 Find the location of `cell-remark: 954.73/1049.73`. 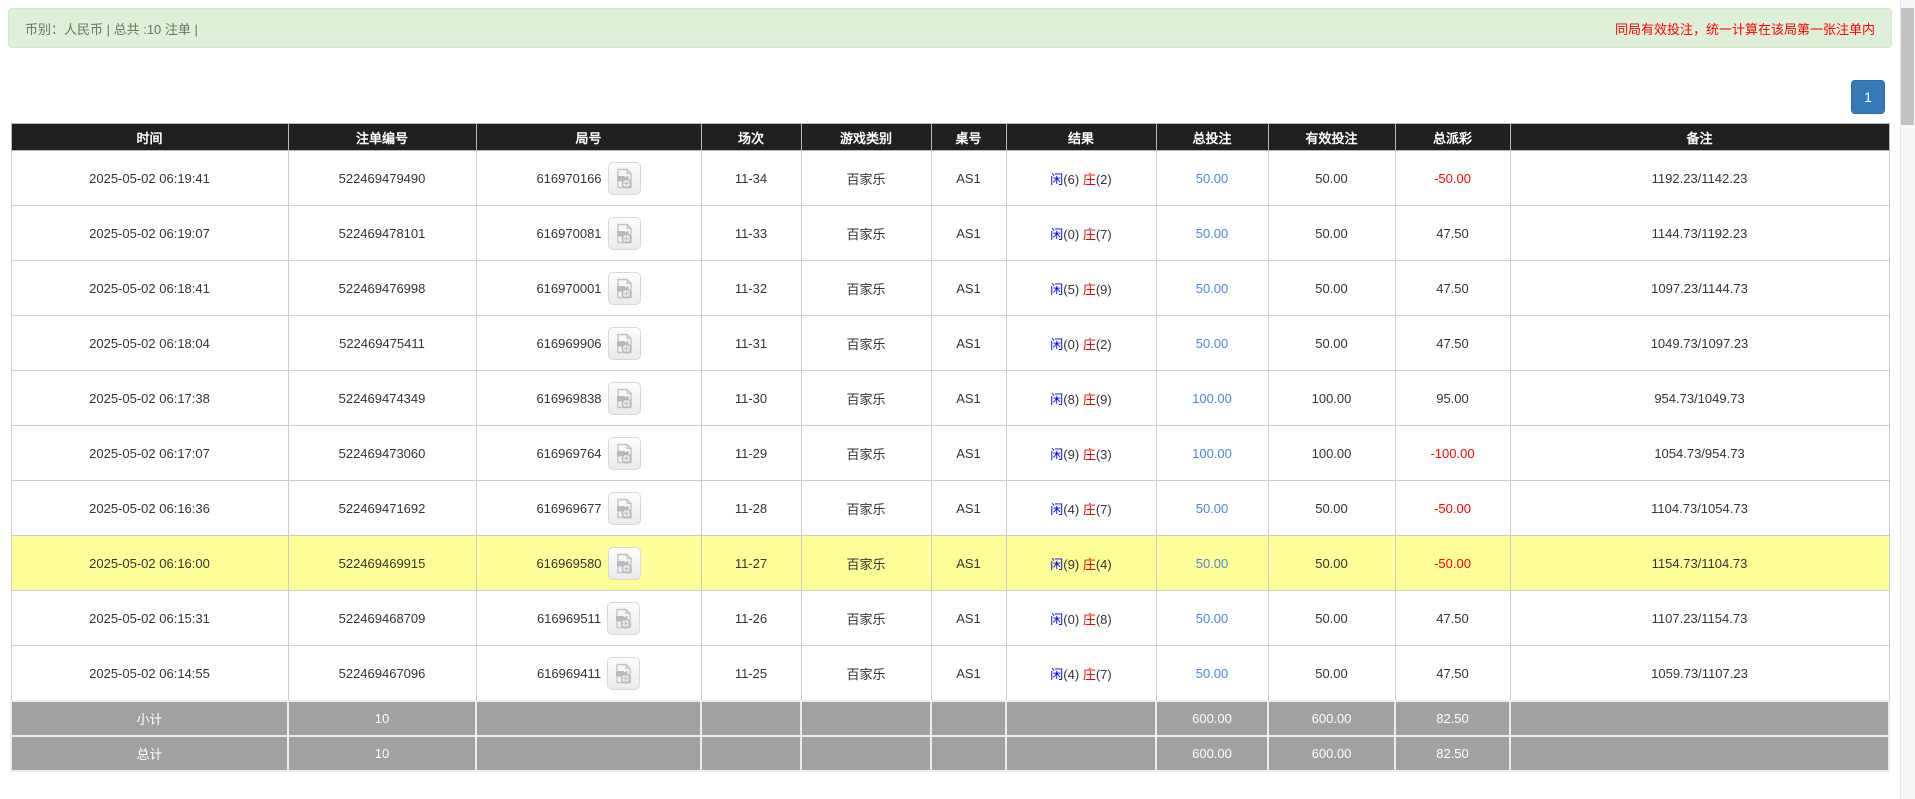

cell-remark: 954.73/1049.73 is located at coordinates (1699, 398).